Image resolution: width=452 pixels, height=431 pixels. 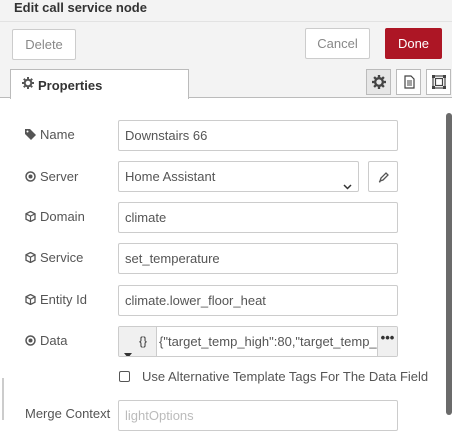 I want to click on server-select: Home Assistant, so click(x=238, y=176).